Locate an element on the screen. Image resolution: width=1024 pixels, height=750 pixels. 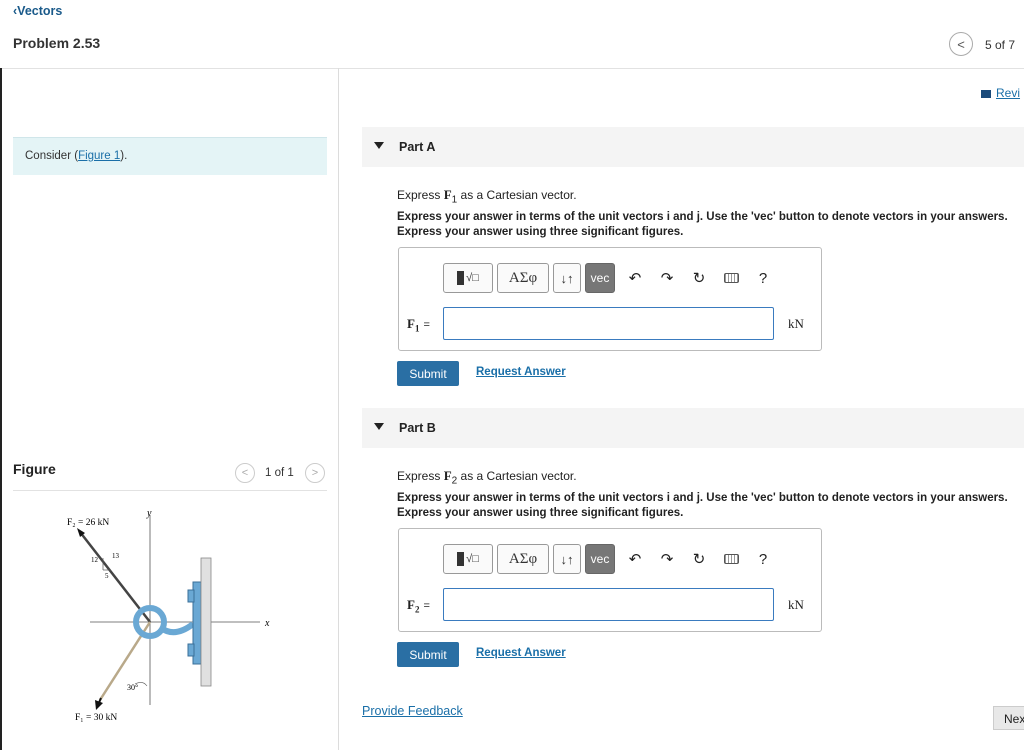
part-b-prompt: Express F2 as a Cartesian vector. is located at coordinates (487, 477).